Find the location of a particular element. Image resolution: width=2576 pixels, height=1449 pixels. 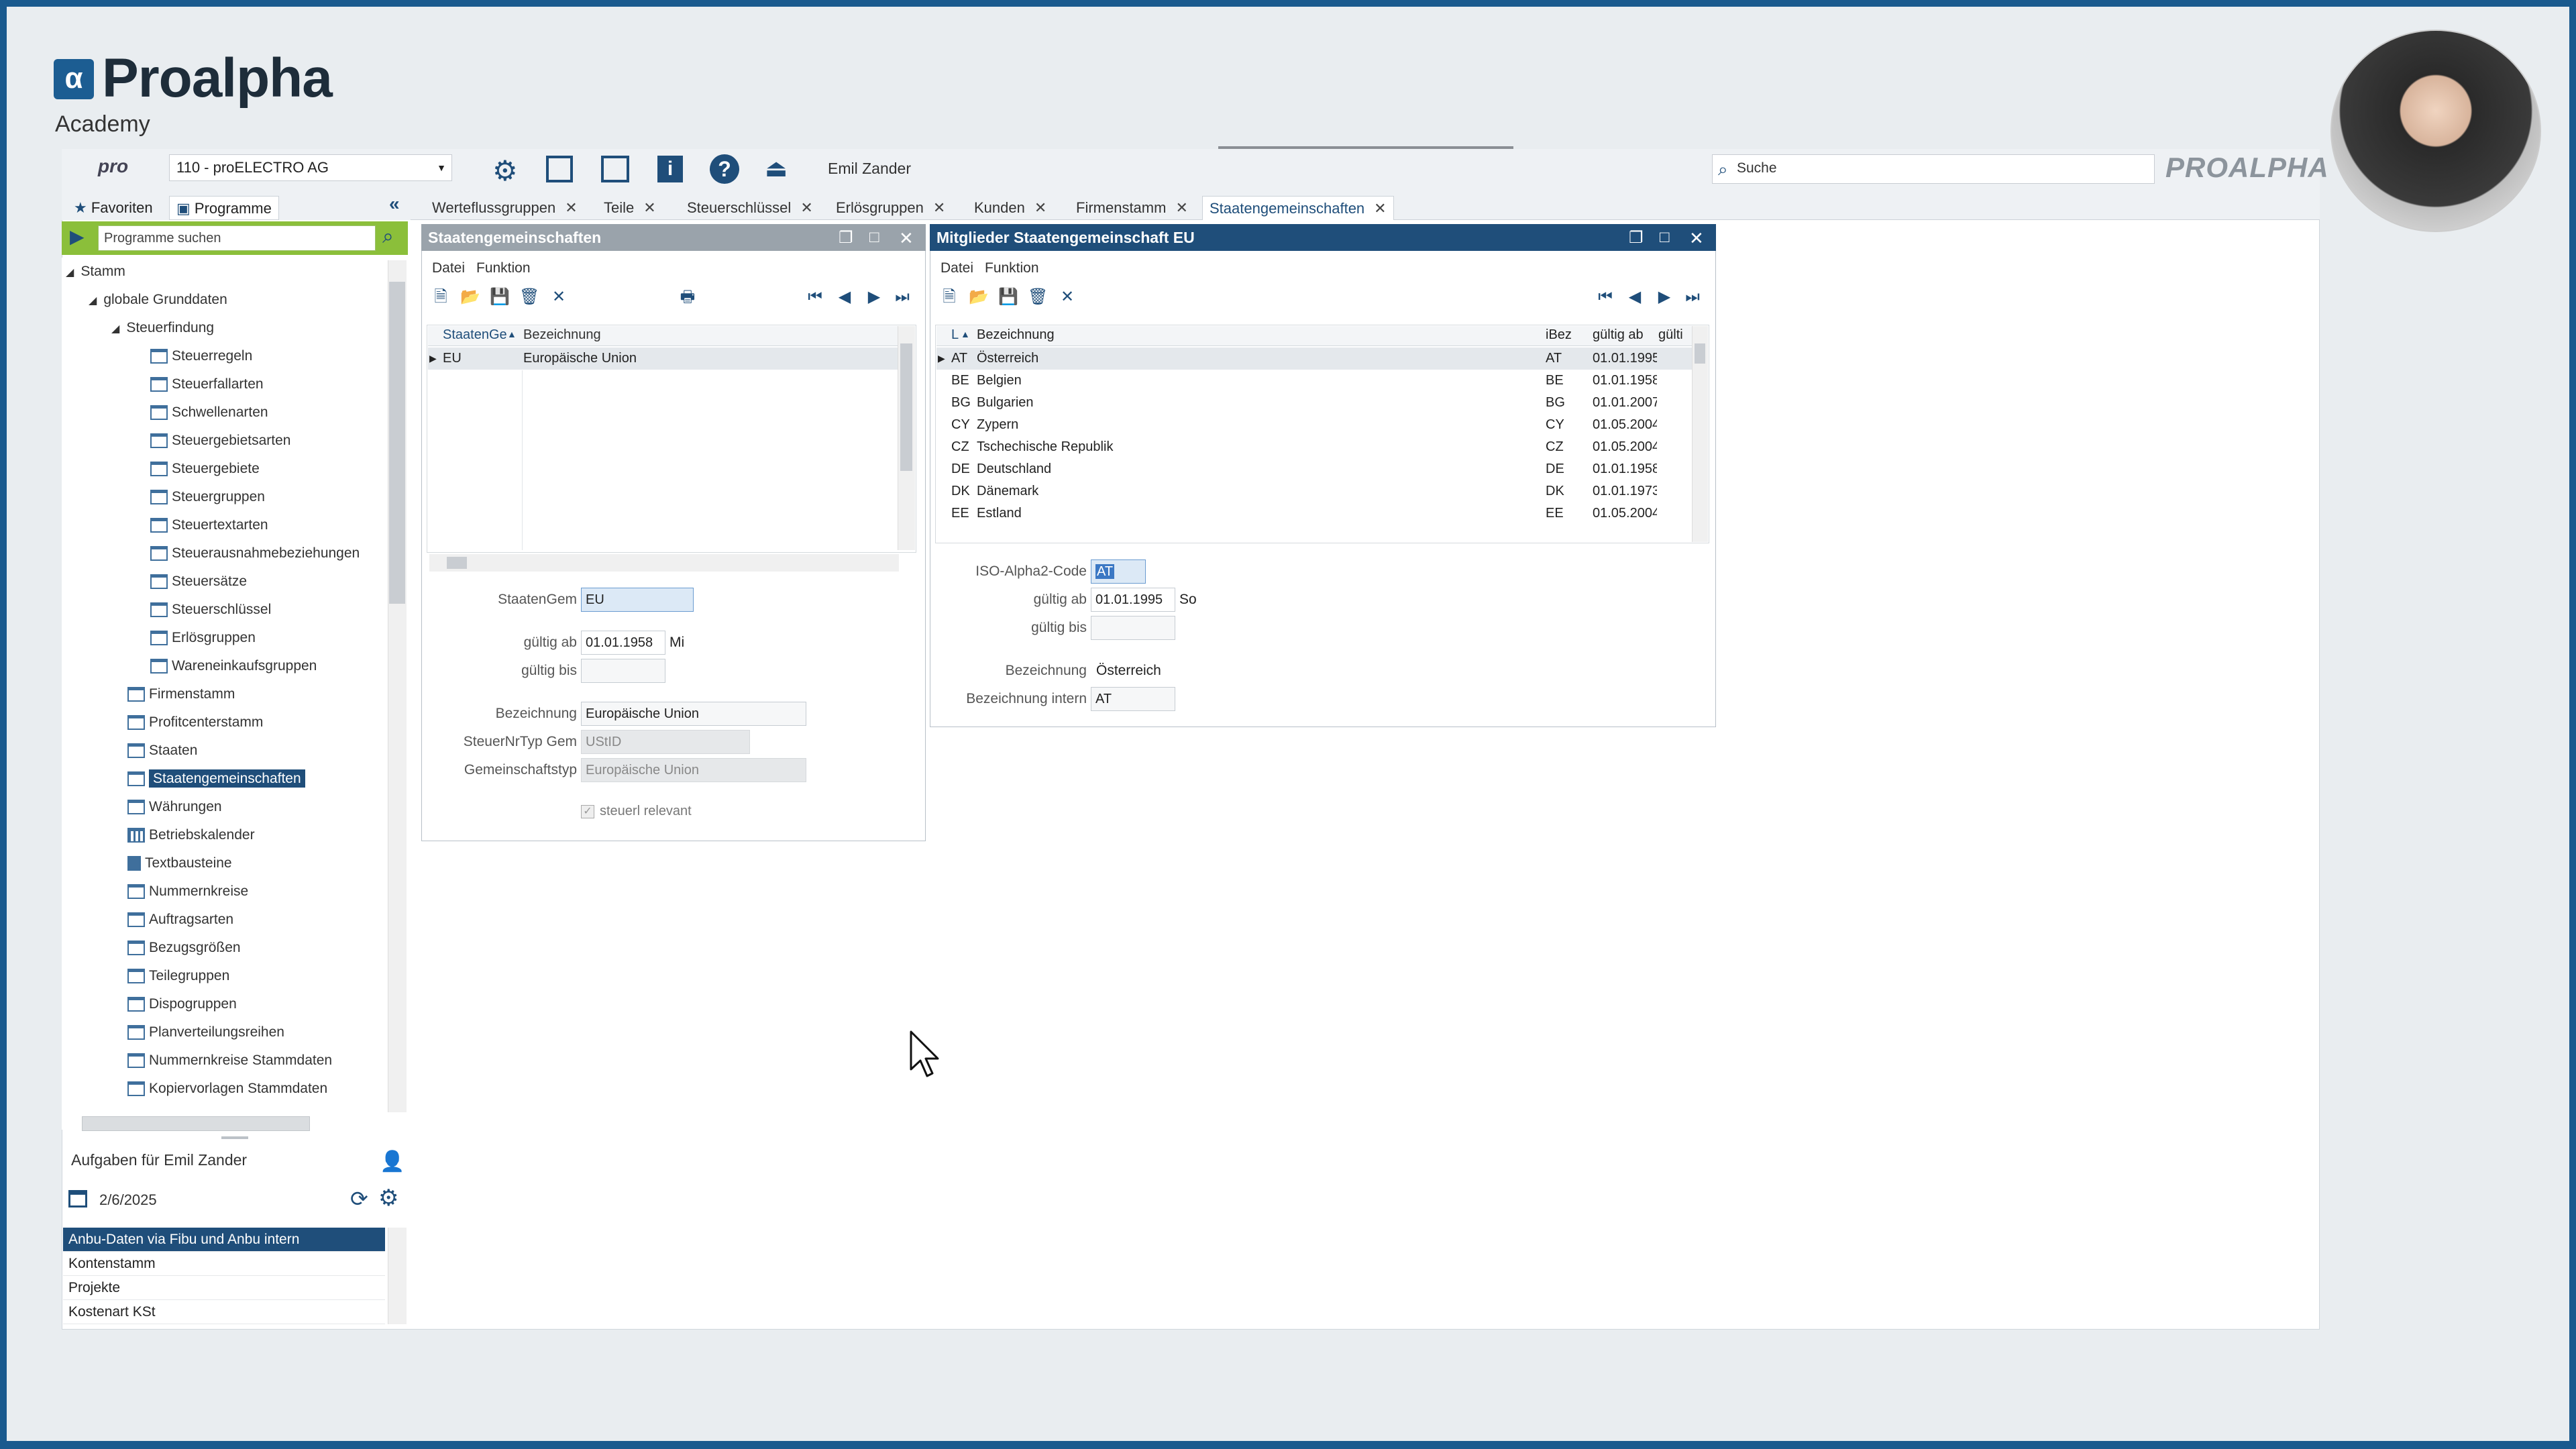

maximize-icon: □ is located at coordinates (874, 237).